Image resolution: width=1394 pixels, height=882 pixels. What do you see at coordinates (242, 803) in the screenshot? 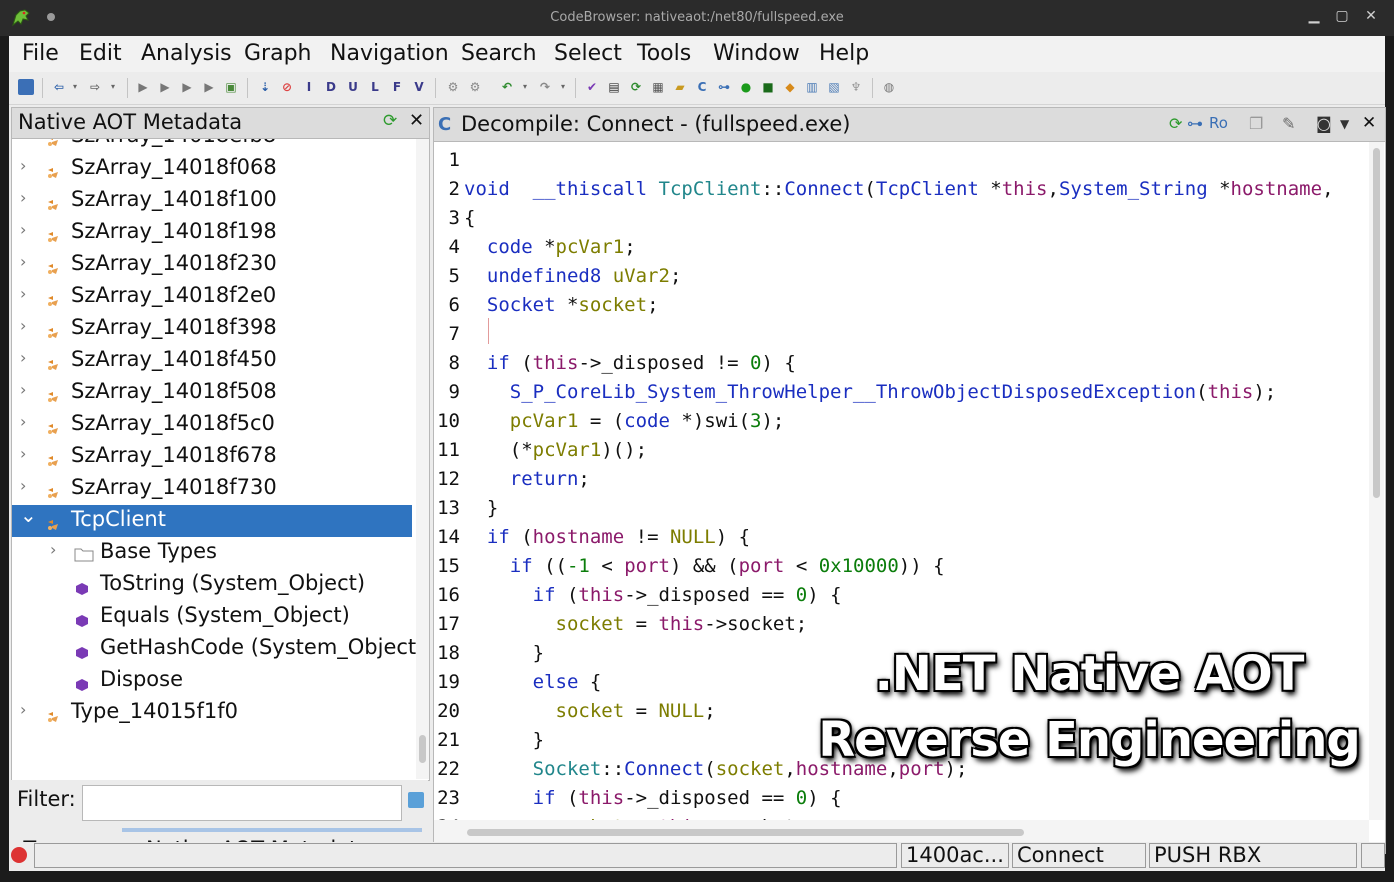
I see `filter-input` at bounding box center [242, 803].